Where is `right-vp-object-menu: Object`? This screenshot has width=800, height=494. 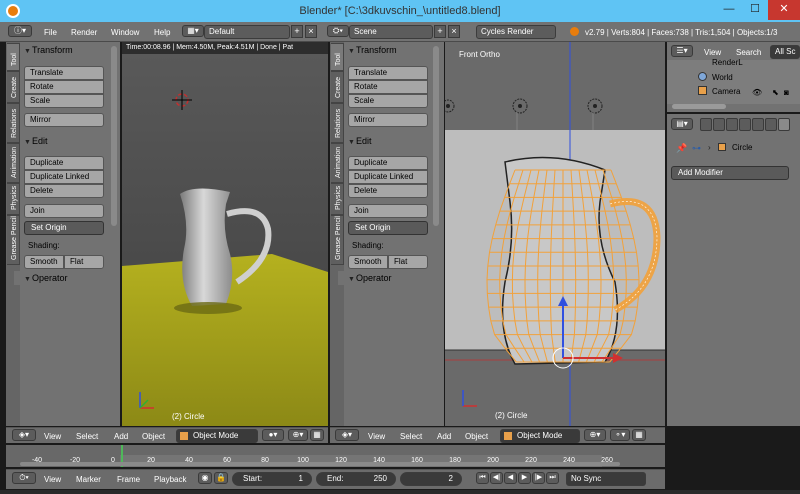 right-vp-object-menu: Object is located at coordinates (476, 436).